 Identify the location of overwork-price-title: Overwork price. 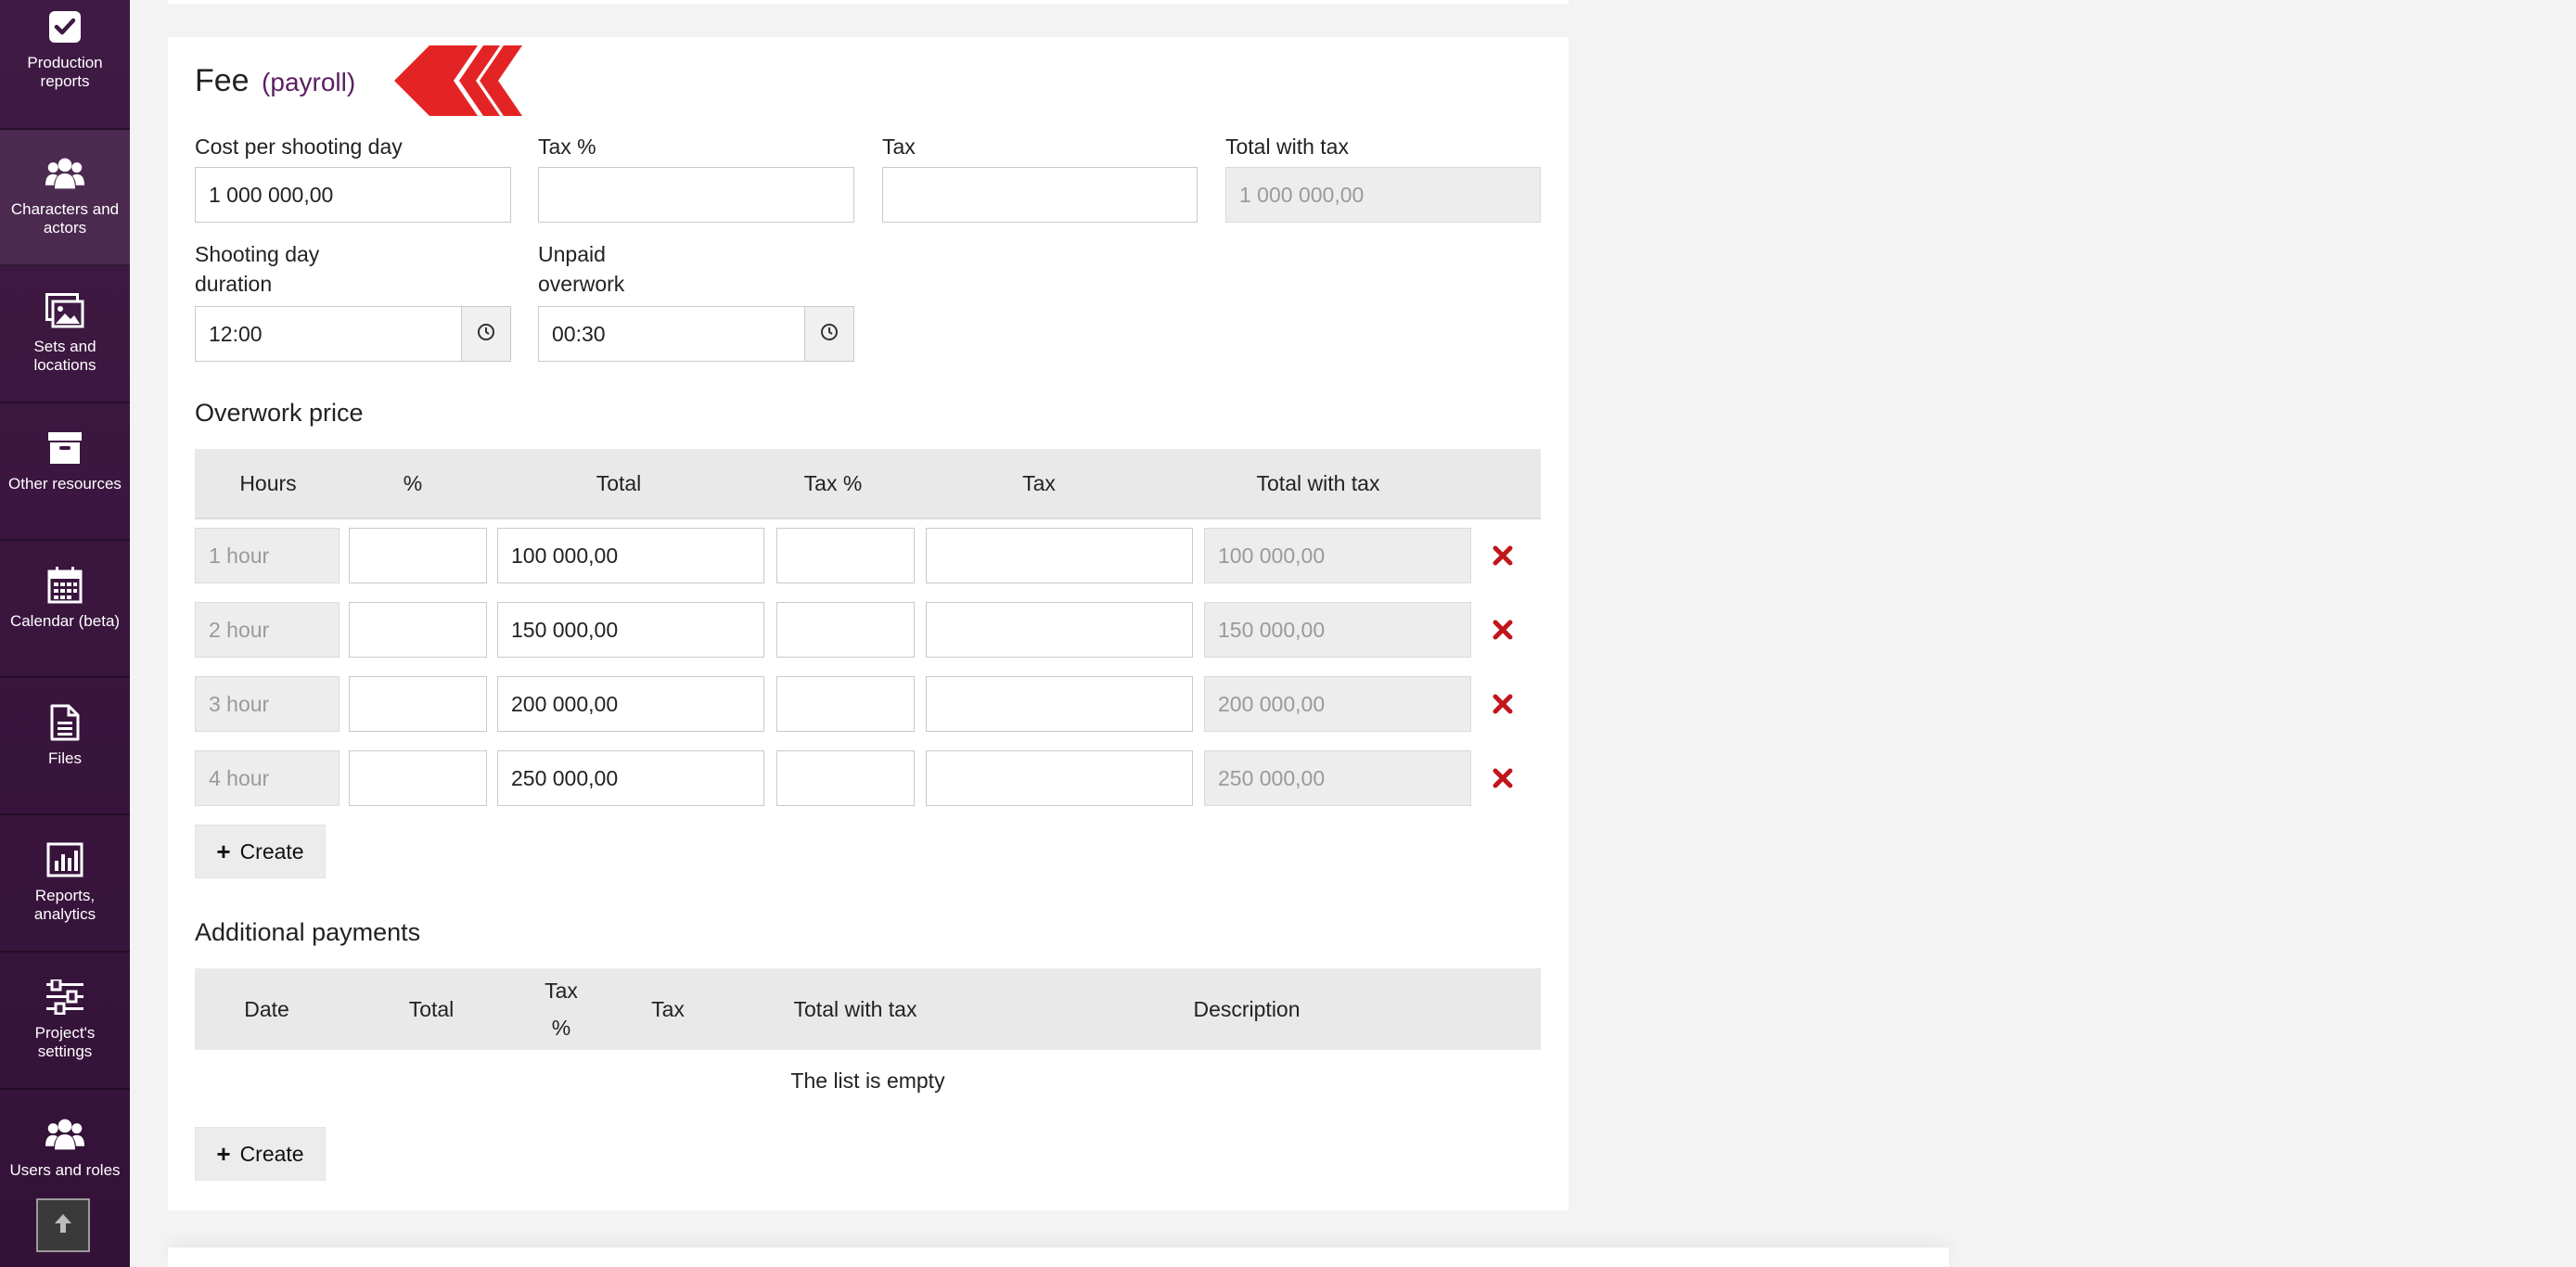
(279, 413).